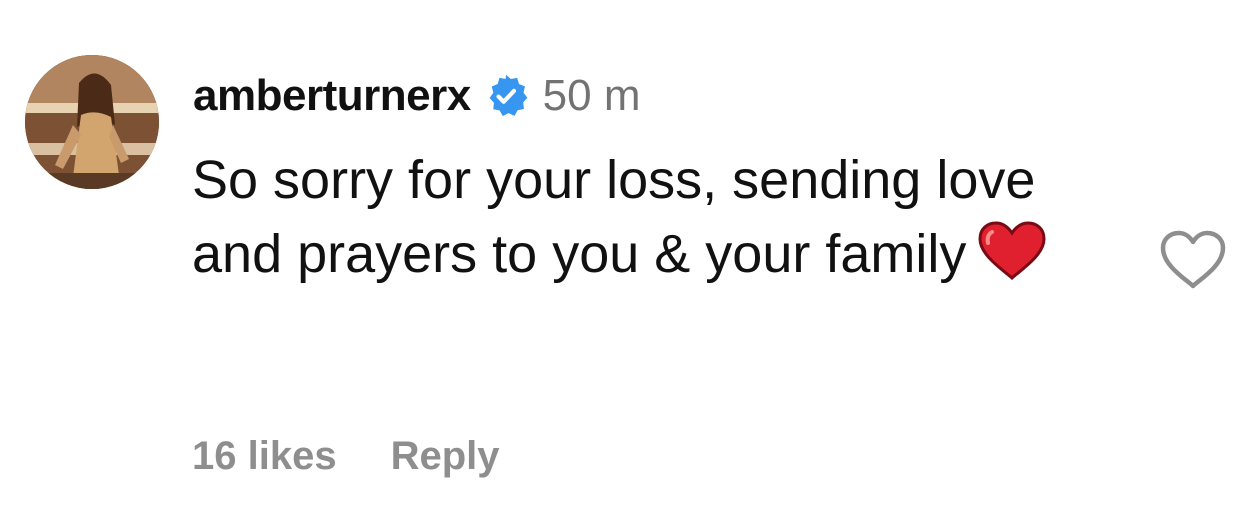 This screenshot has height=522, width=1248. I want to click on likes-count: 16 likes, so click(264, 456).